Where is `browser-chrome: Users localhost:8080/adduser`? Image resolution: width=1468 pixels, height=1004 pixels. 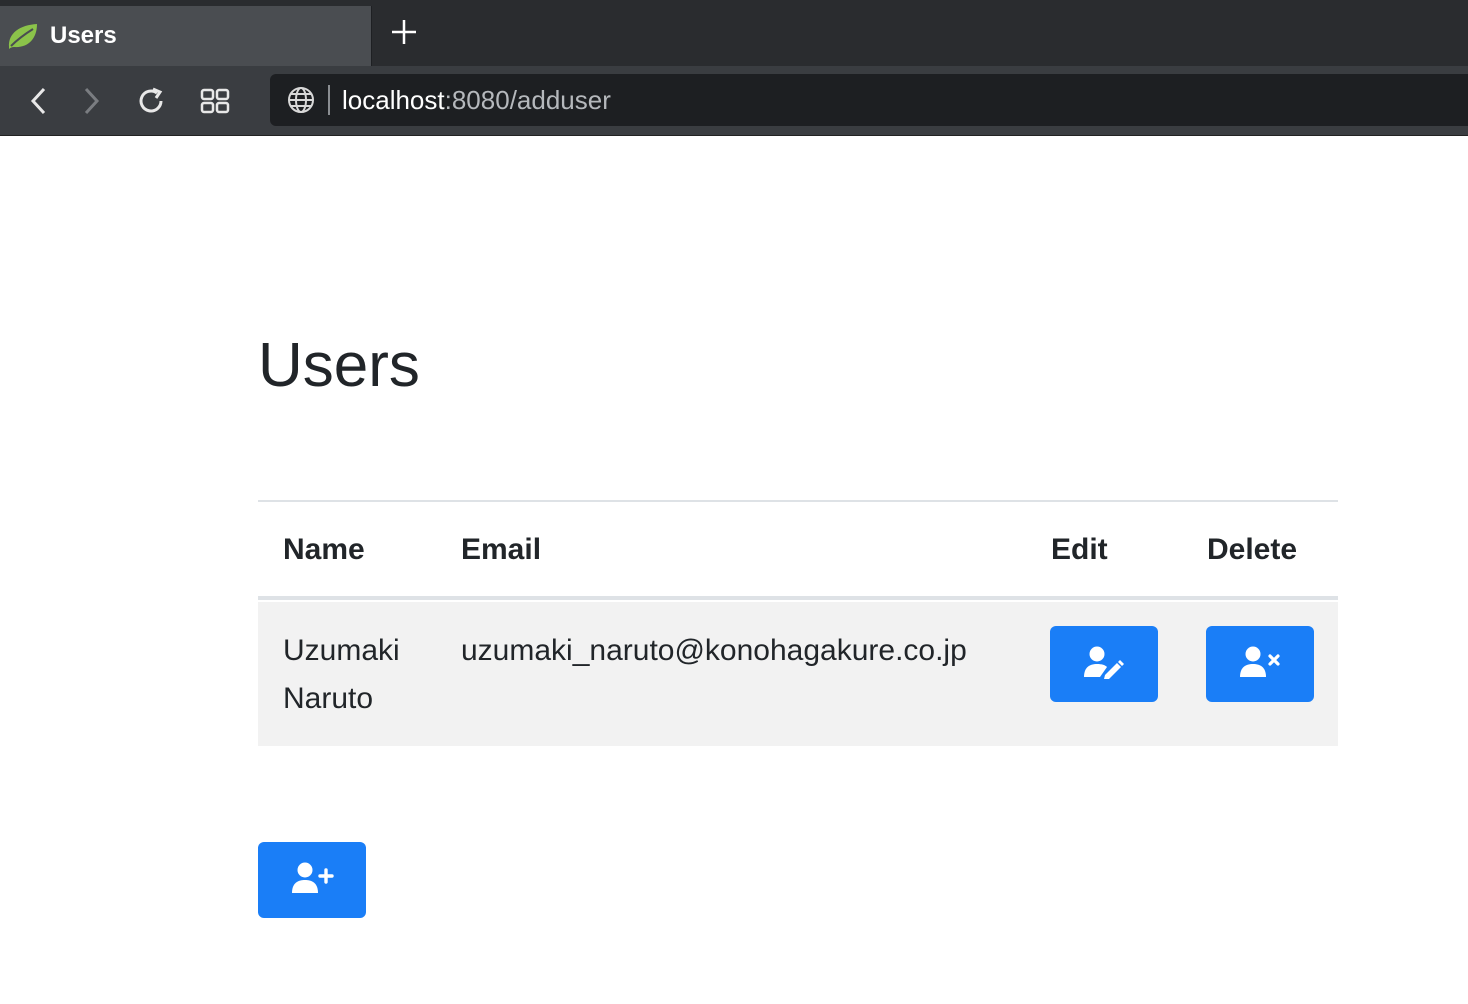
browser-chrome: Users localhost:8080/adduser is located at coordinates (734, 68).